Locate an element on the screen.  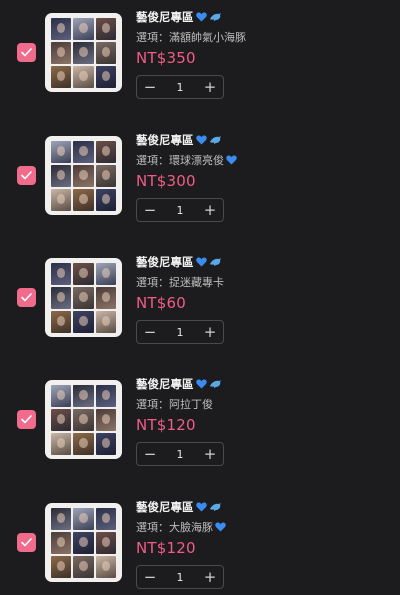
product-option: 選項：阿拉丁俊 is located at coordinates (174, 404).